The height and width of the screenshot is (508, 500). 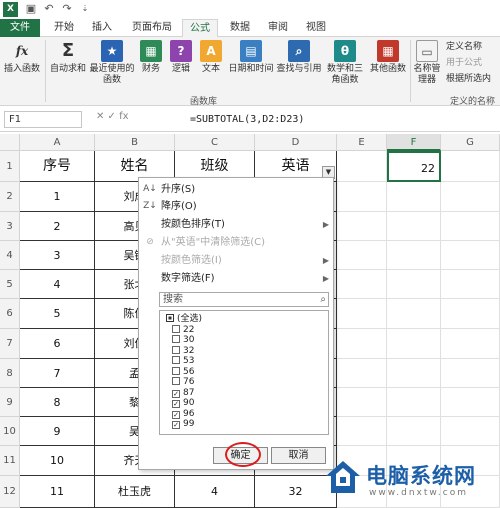 What do you see at coordinates (464, 47) in the screenshot?
I see `define-name-button: 定义名称` at bounding box center [464, 47].